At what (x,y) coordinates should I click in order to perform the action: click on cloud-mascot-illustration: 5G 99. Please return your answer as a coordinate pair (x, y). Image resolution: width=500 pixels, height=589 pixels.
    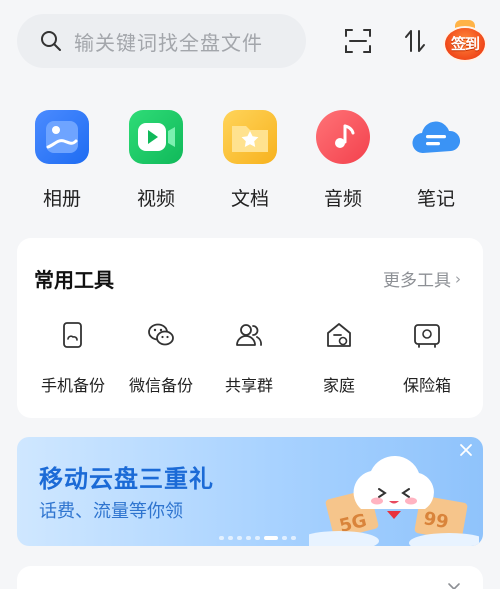
    Looking at the image, I should click on (394, 500).